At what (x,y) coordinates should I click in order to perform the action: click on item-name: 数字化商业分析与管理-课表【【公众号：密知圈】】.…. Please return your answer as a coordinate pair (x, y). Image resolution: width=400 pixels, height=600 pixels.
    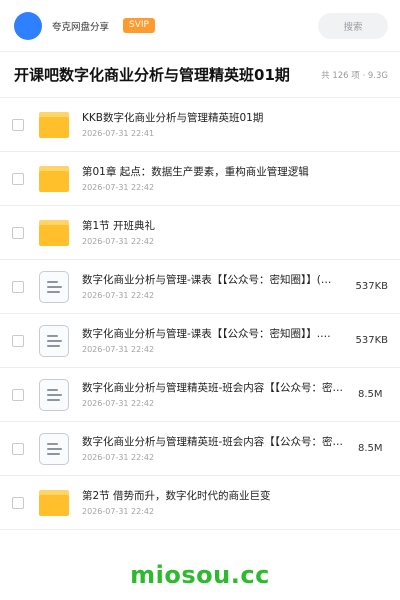
    Looking at the image, I should click on (216, 334).